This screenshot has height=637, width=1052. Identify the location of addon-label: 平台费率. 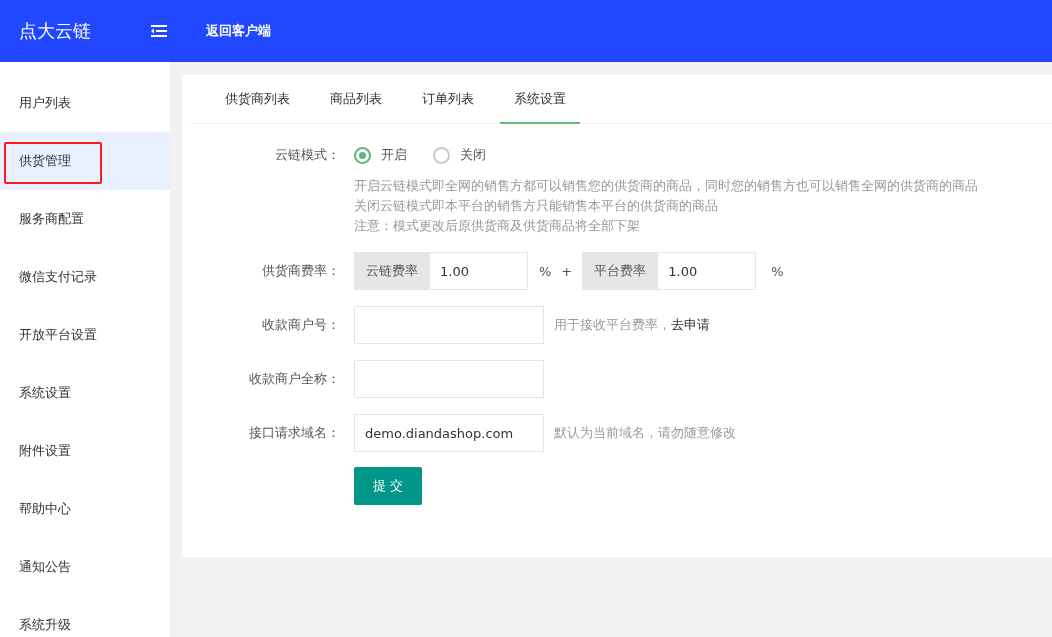
(620, 271).